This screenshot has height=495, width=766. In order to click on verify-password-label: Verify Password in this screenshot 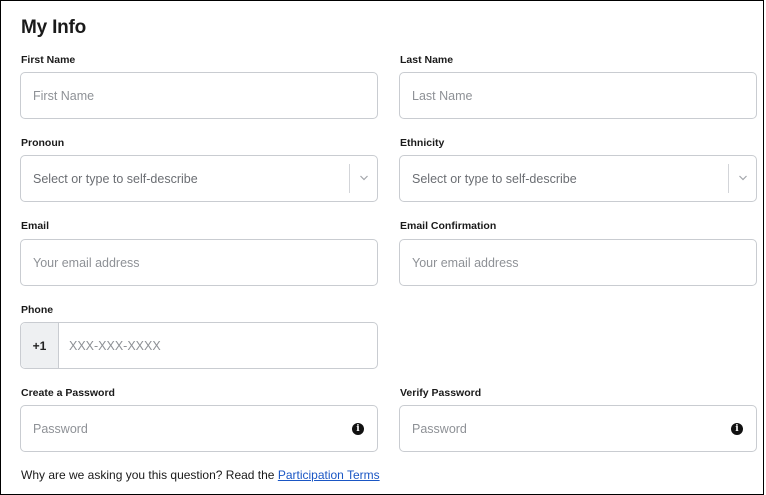, I will do `click(441, 393)`.